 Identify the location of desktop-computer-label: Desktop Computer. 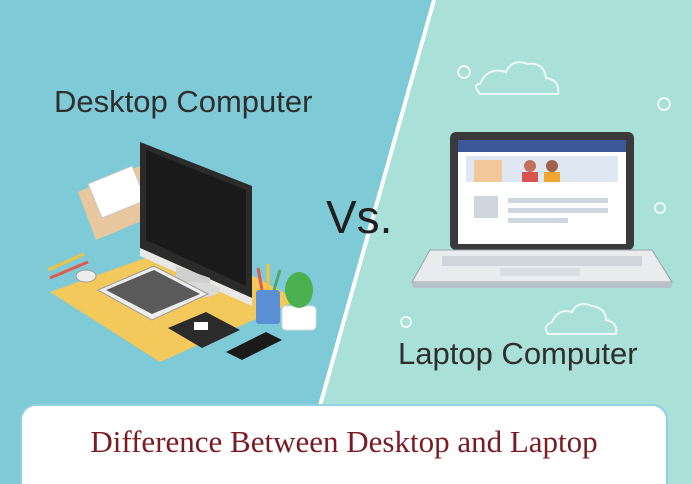
(183, 101).